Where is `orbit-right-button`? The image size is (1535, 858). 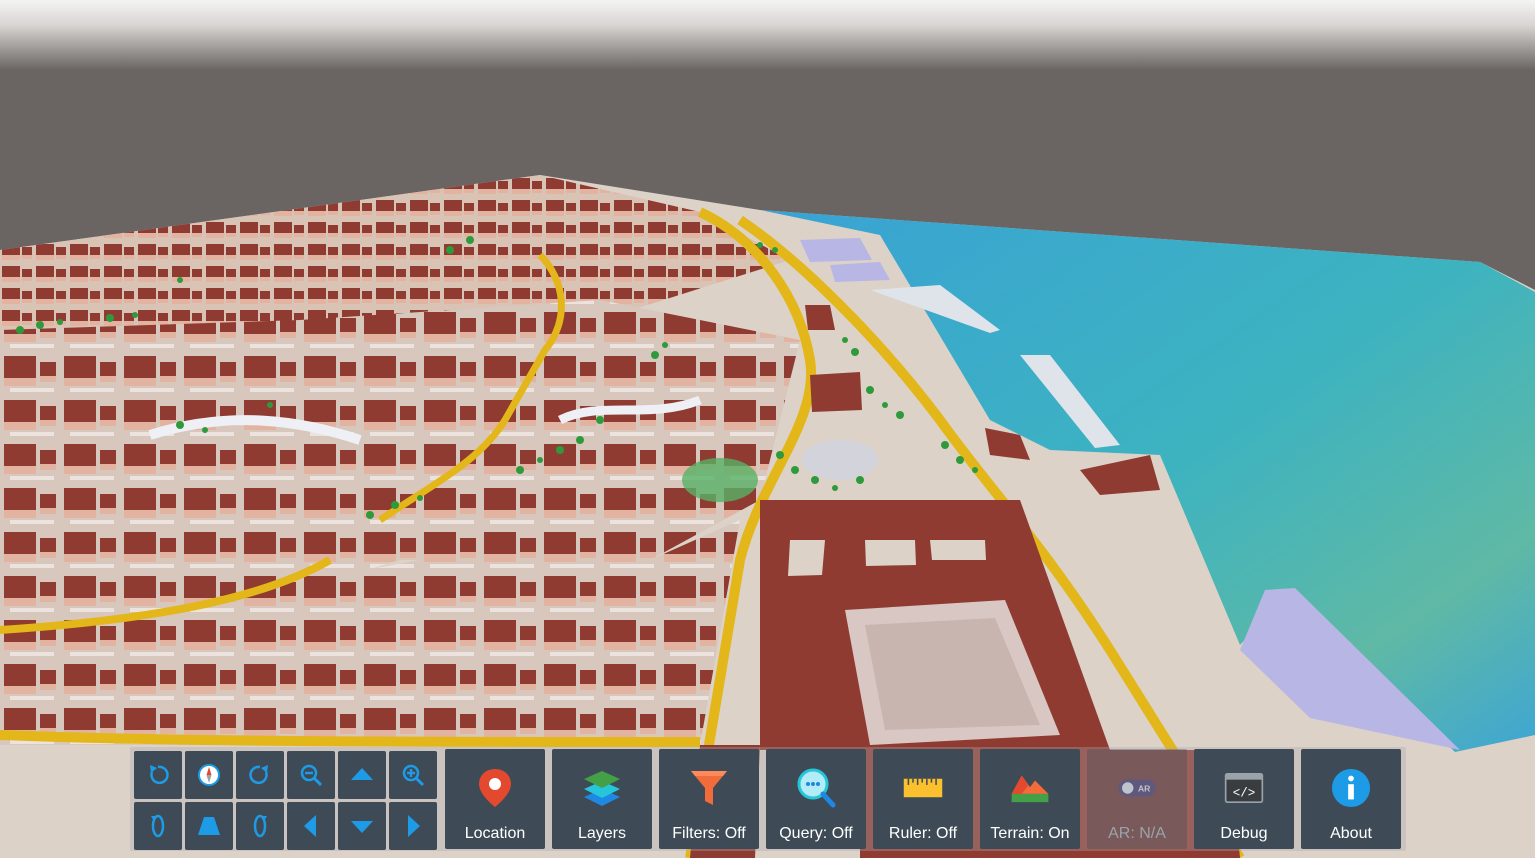
orbit-right-button is located at coordinates (260, 826).